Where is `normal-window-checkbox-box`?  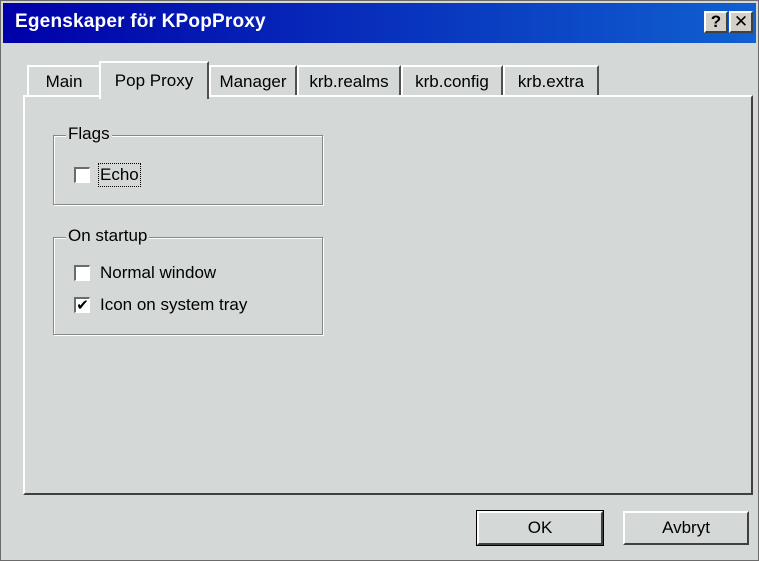
normal-window-checkbox-box is located at coordinates (82, 273).